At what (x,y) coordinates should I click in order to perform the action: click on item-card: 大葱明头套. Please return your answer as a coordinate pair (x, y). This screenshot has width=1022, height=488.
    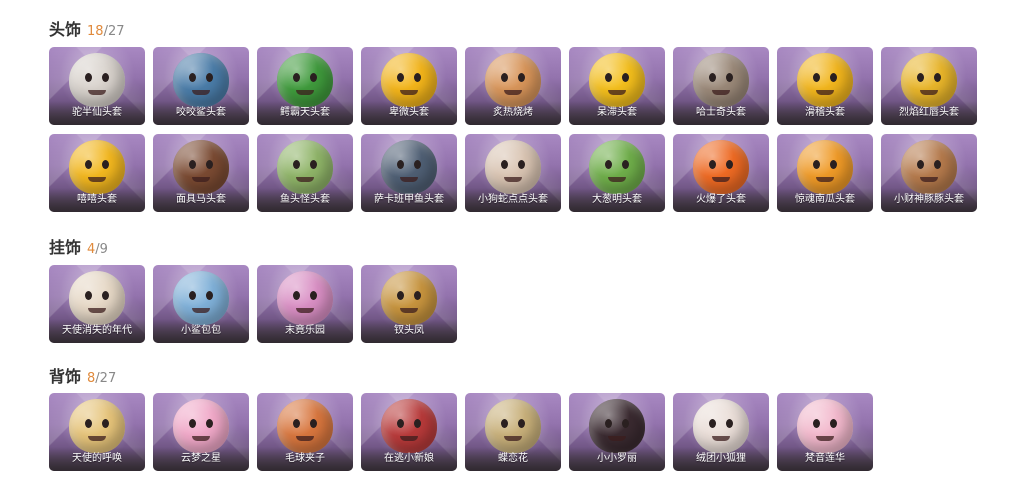
    Looking at the image, I should click on (617, 173).